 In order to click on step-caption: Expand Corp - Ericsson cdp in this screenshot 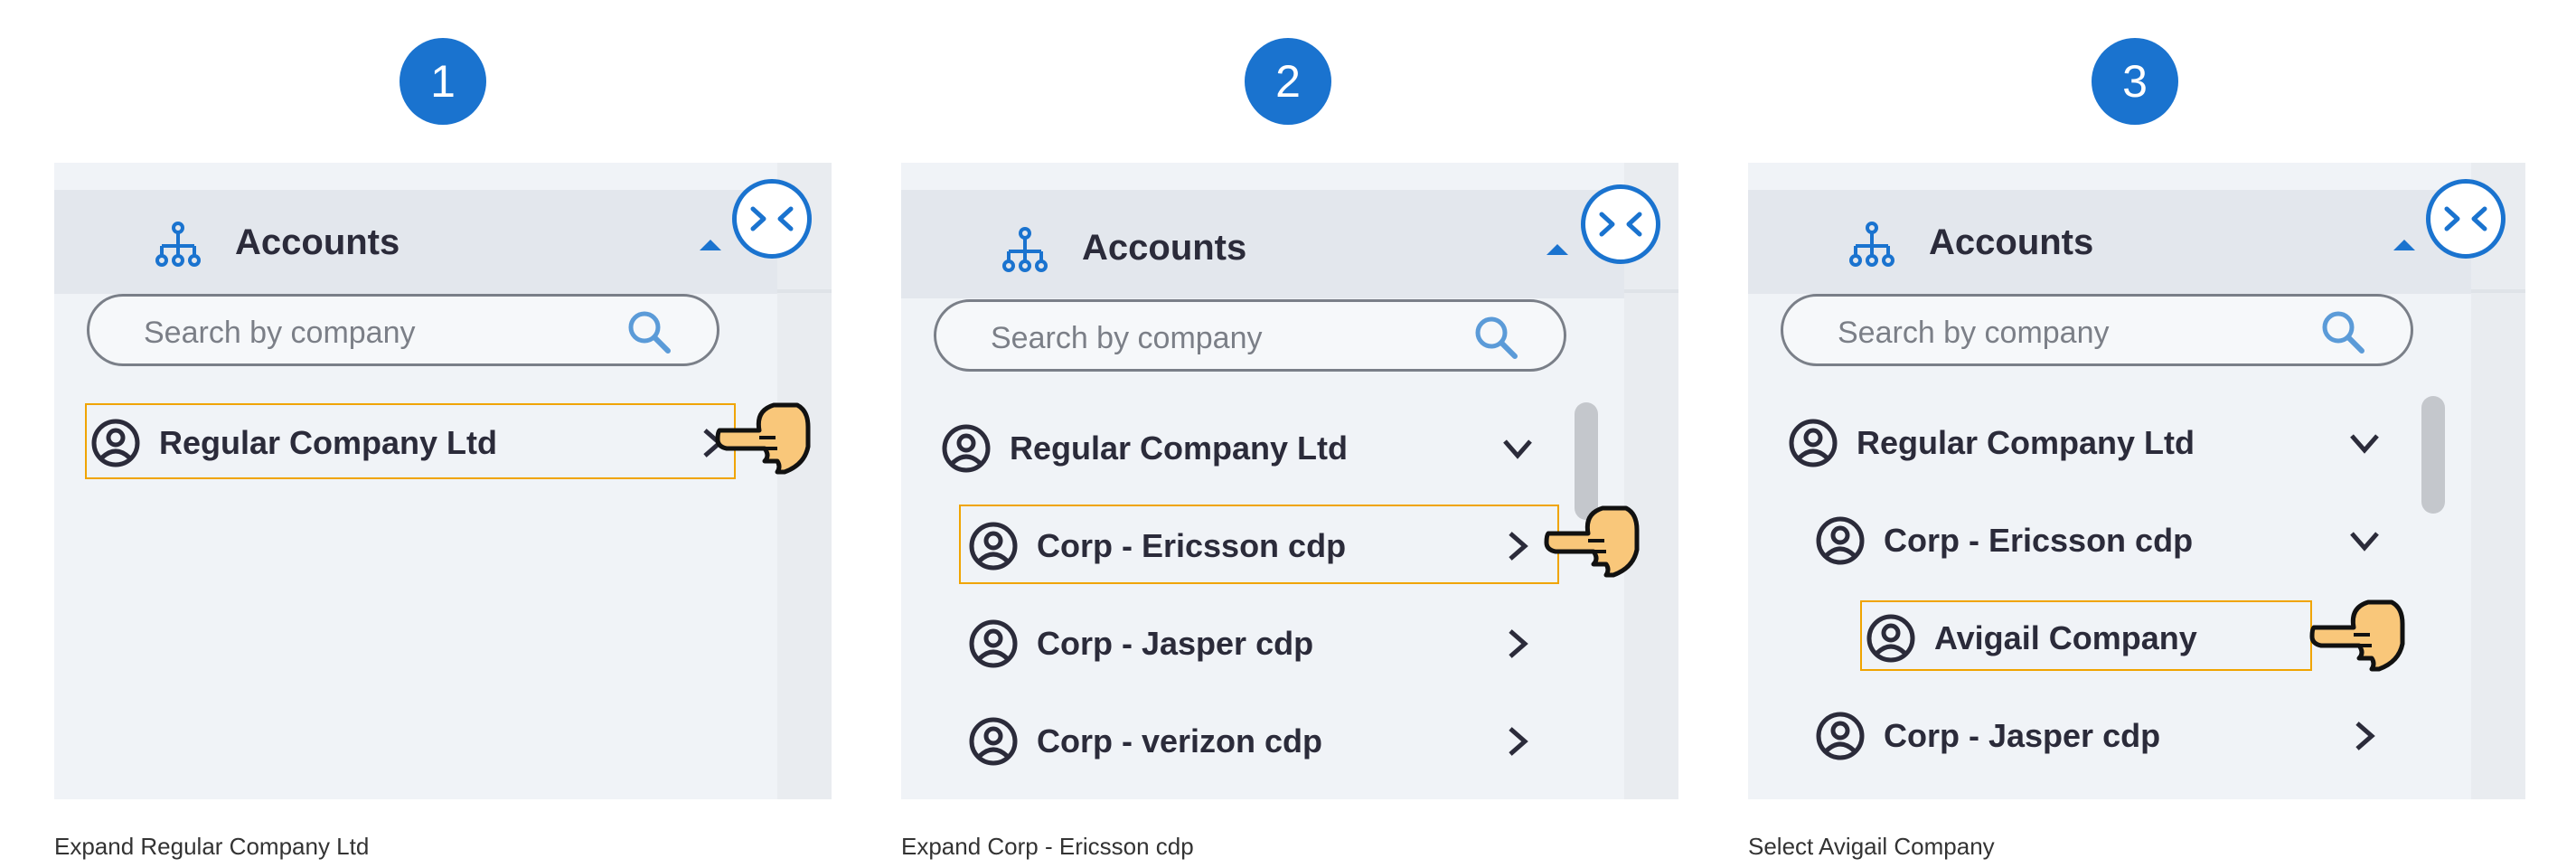, I will do `click(1048, 847)`.